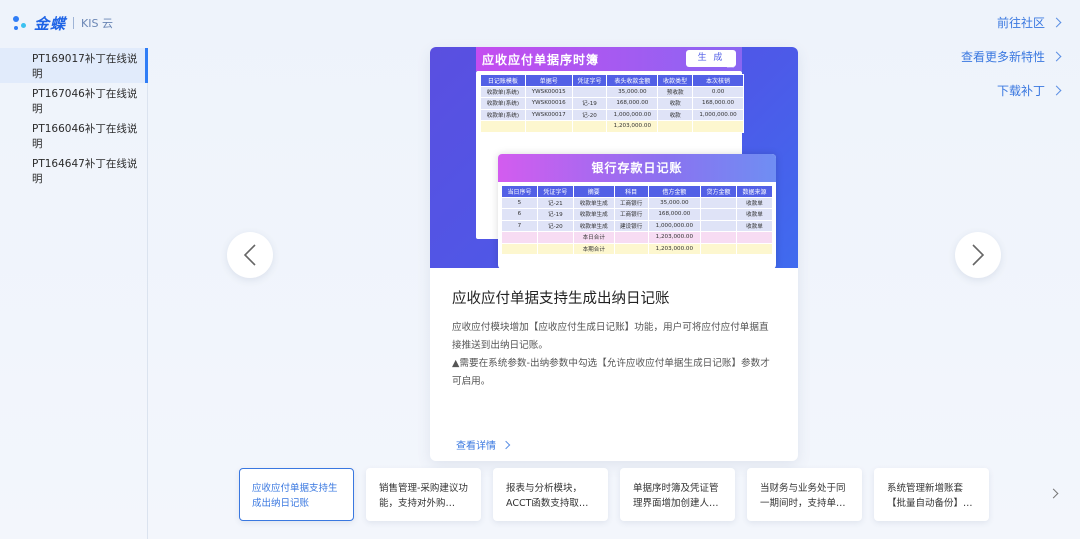  What do you see at coordinates (1020, 91) in the screenshot?
I see `download-patch-link-label: 下载补丁` at bounding box center [1020, 91].